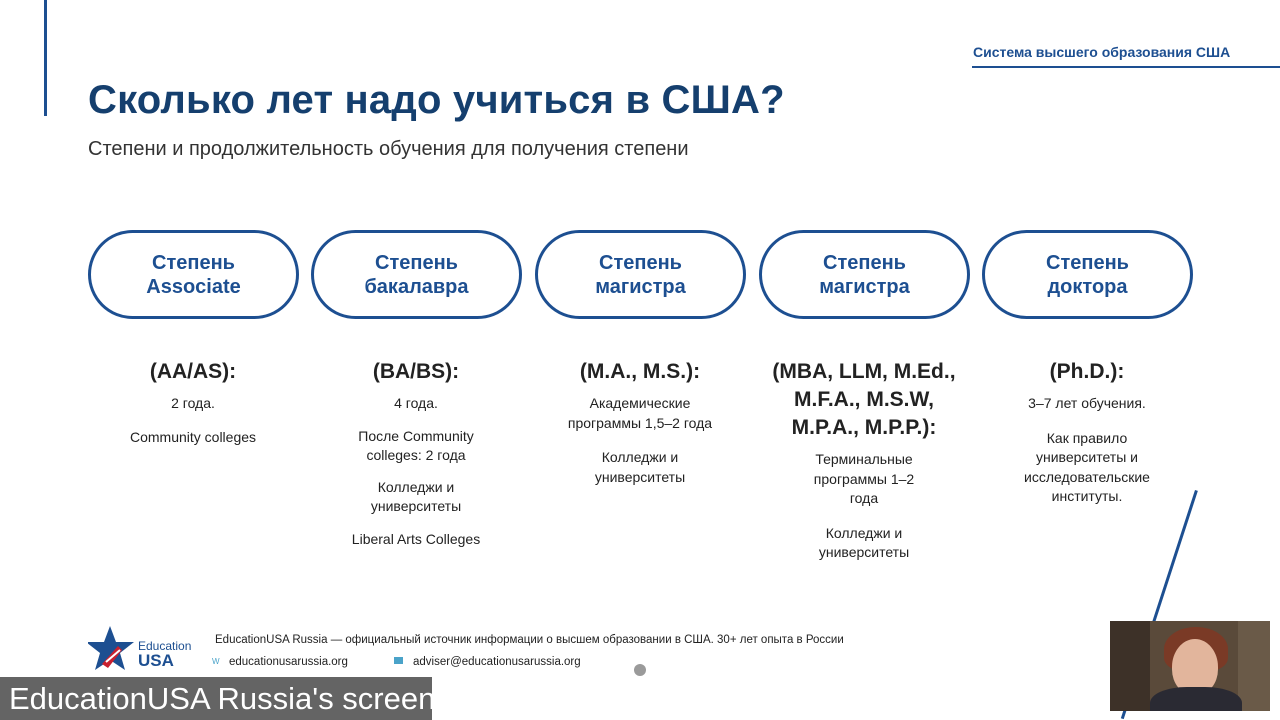 This screenshot has height=720, width=1280. Describe the element at coordinates (217, 698) in the screenshot. I see `screen-share-label: EducationUSA Russia's screen` at that location.